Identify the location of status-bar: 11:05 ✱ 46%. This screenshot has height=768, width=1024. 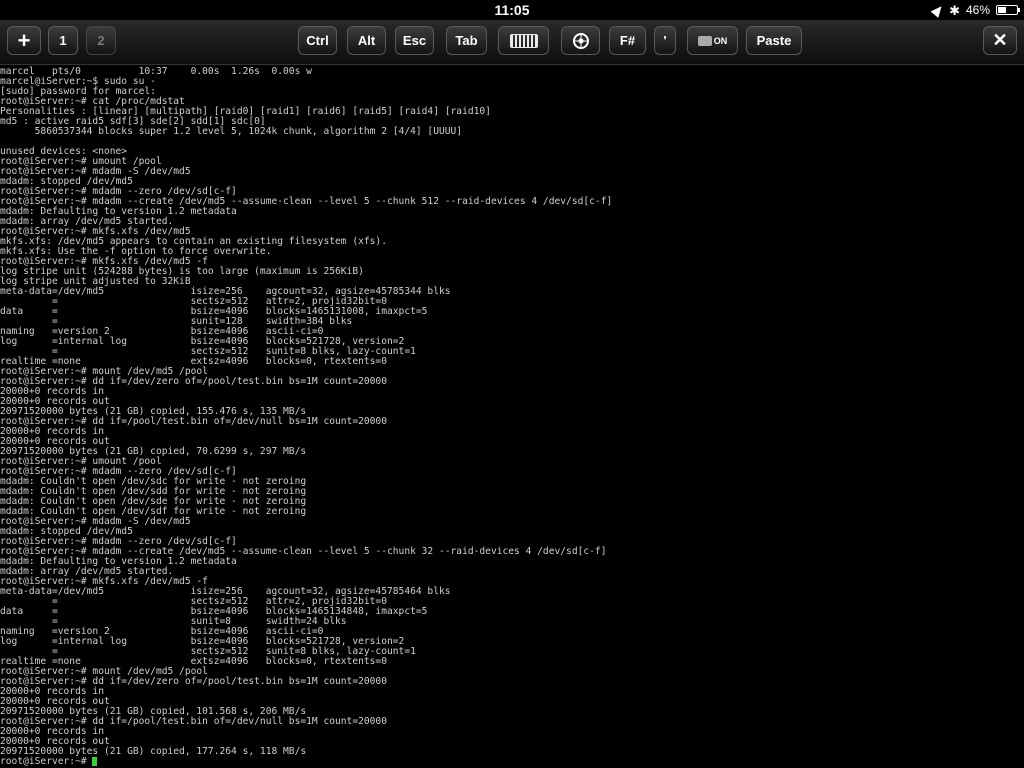
(512, 10).